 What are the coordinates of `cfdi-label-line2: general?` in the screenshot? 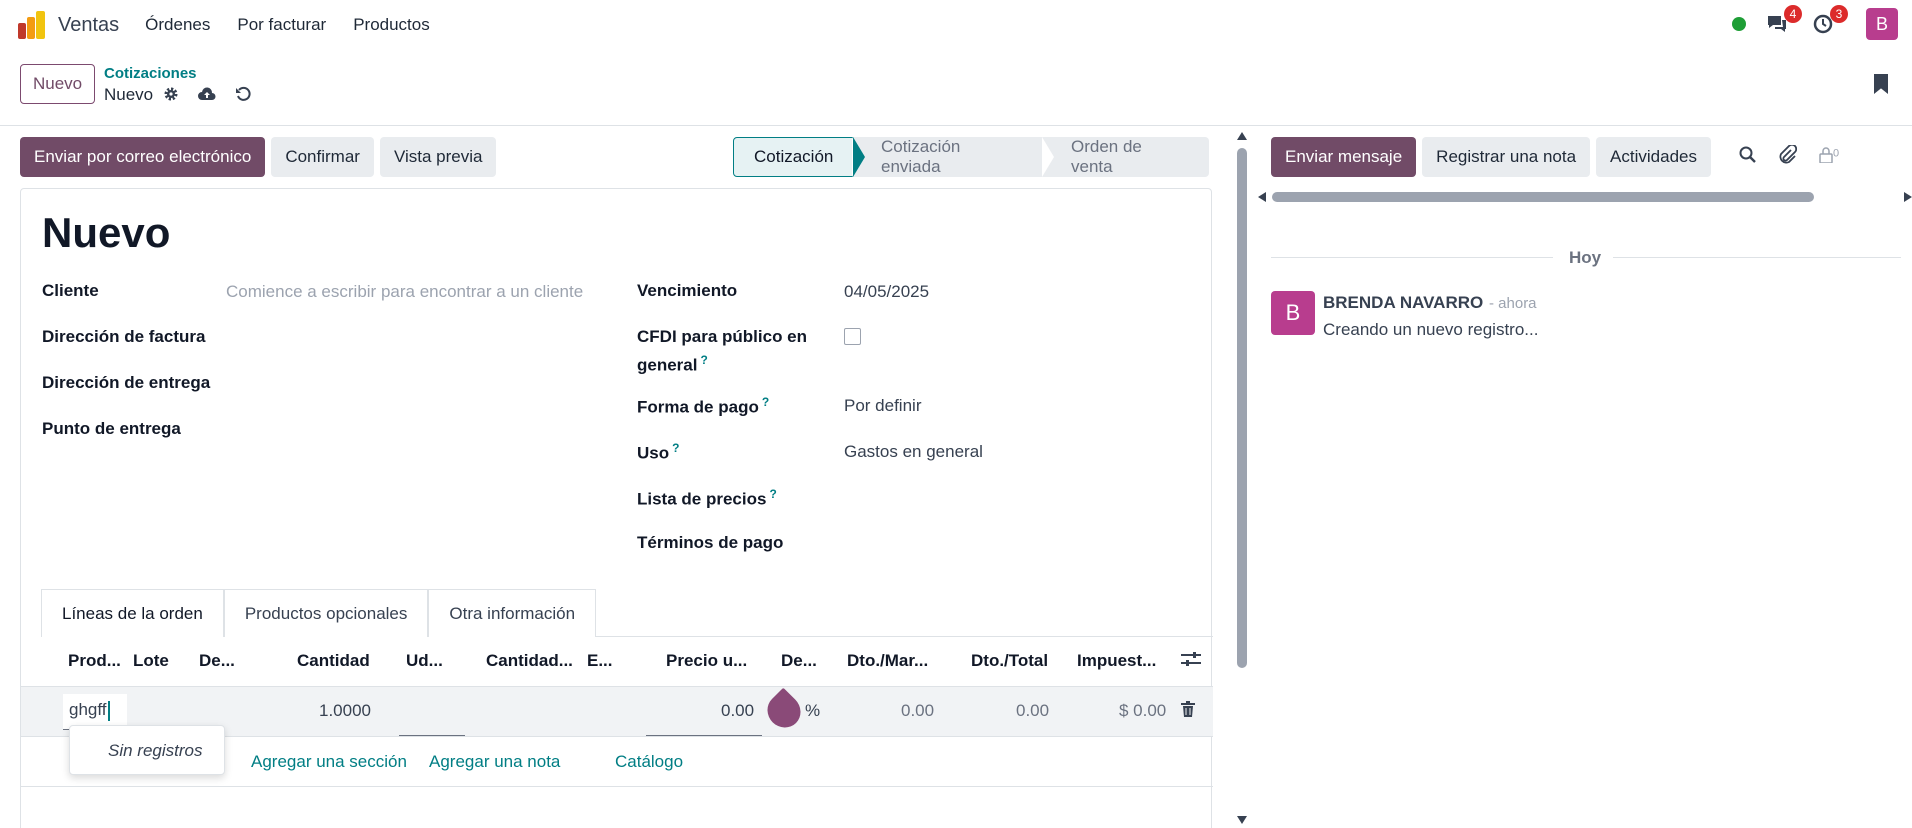 It's located at (672, 364).